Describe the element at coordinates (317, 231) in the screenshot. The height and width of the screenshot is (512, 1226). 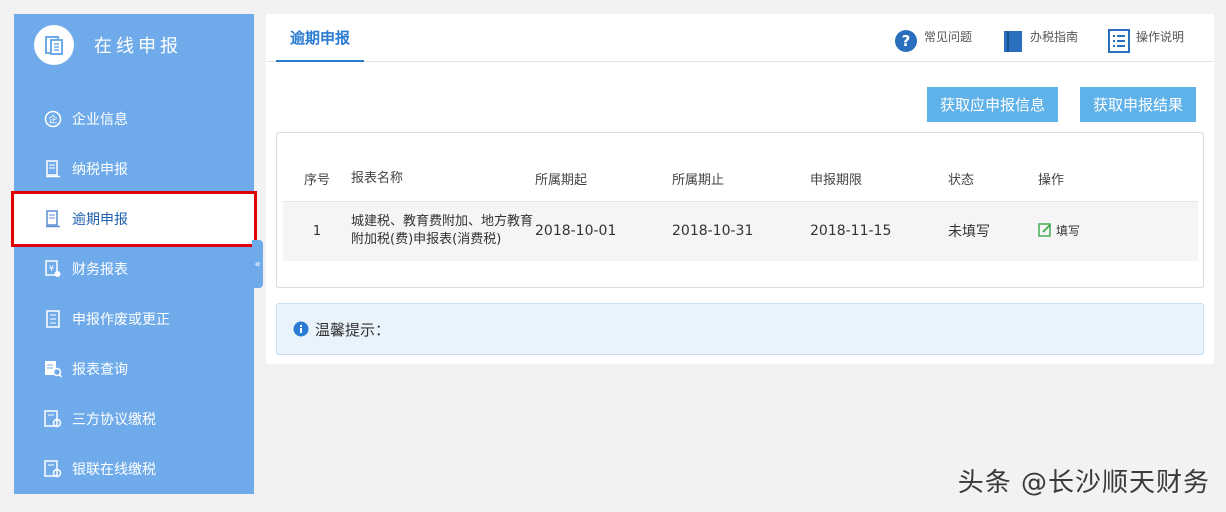
I see `row-index: 1` at that location.